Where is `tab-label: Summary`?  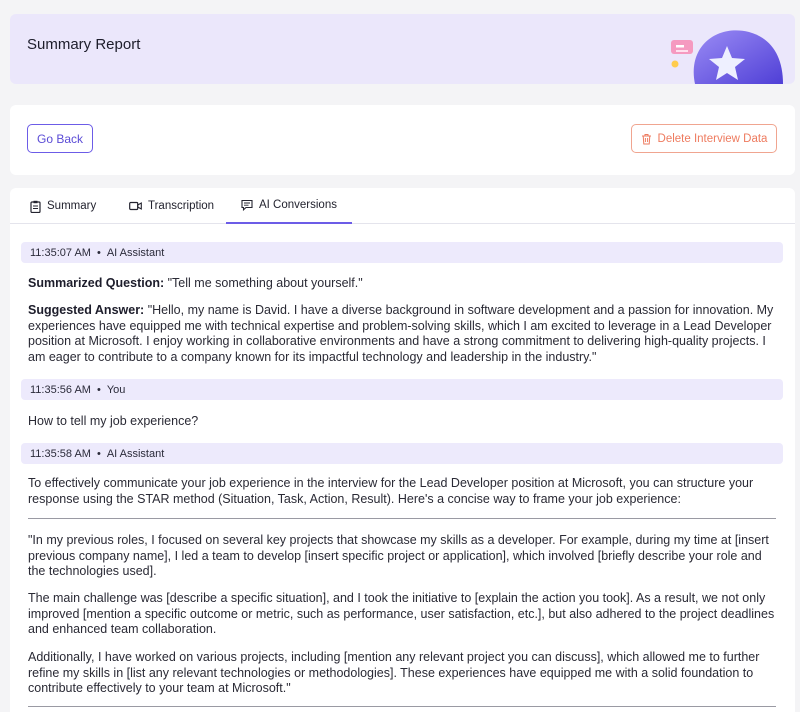
tab-label: Summary is located at coordinates (72, 206).